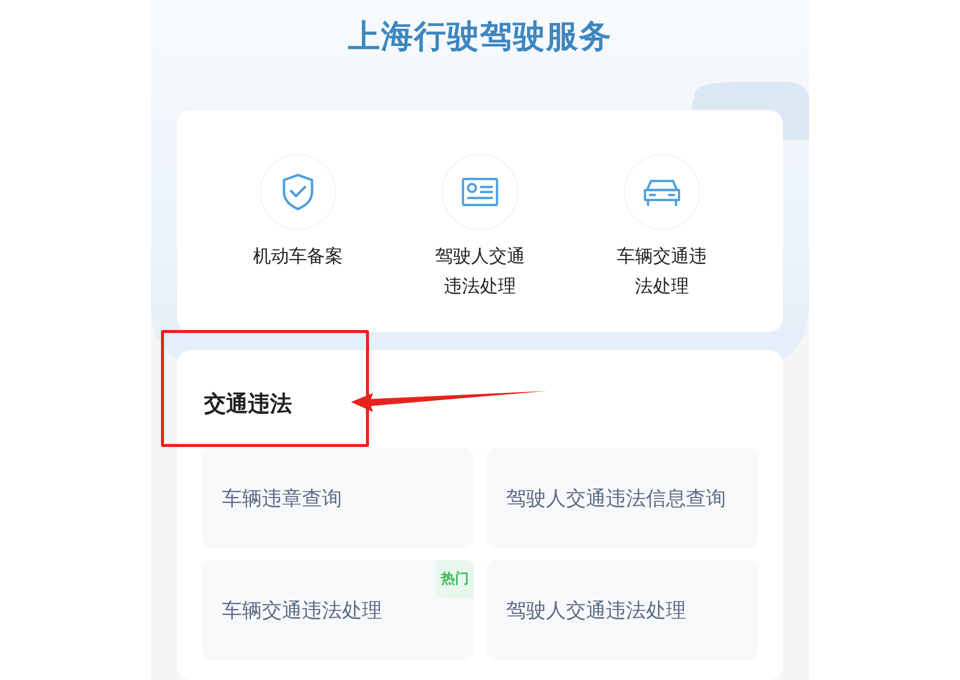  Describe the element at coordinates (622, 498) in the screenshot. I see `service-tile: 驾驶人交通违法信息查询` at that location.